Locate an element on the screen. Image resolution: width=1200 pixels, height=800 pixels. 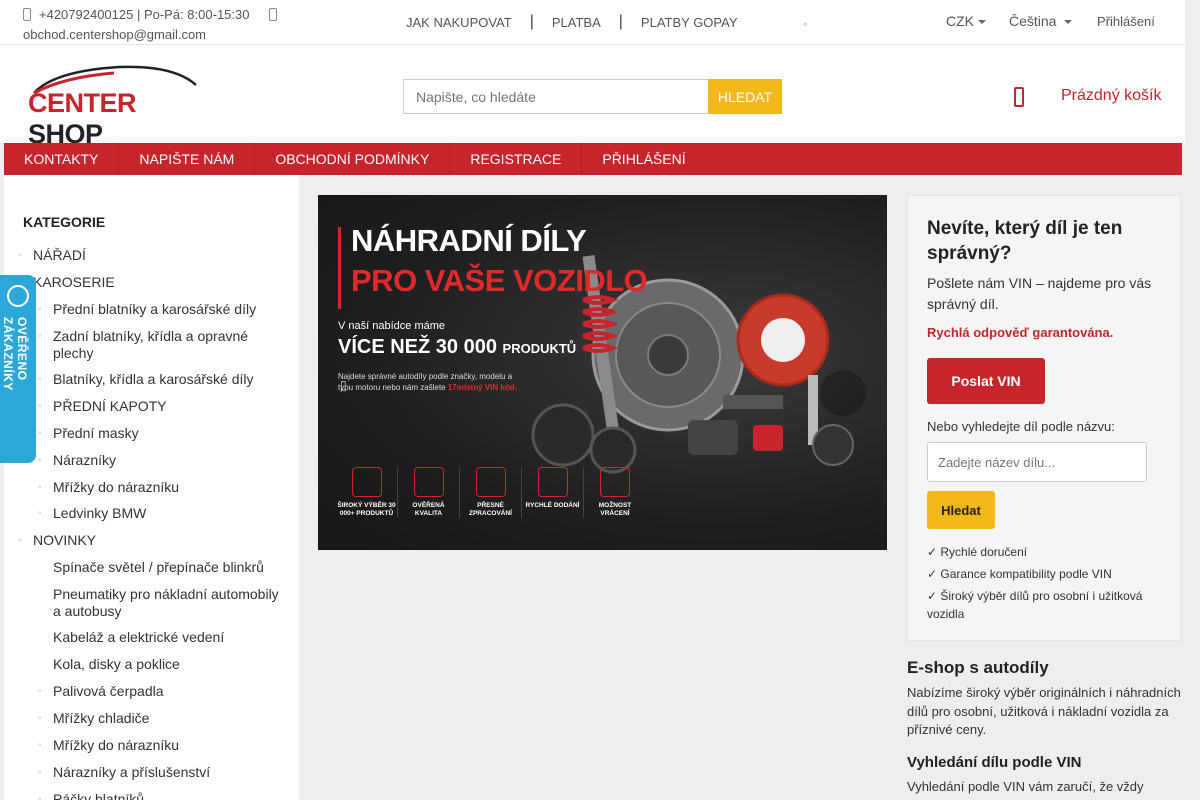
banner-title-line1: NÁHRADNÍ DÍLY is located at coordinates (469, 240).